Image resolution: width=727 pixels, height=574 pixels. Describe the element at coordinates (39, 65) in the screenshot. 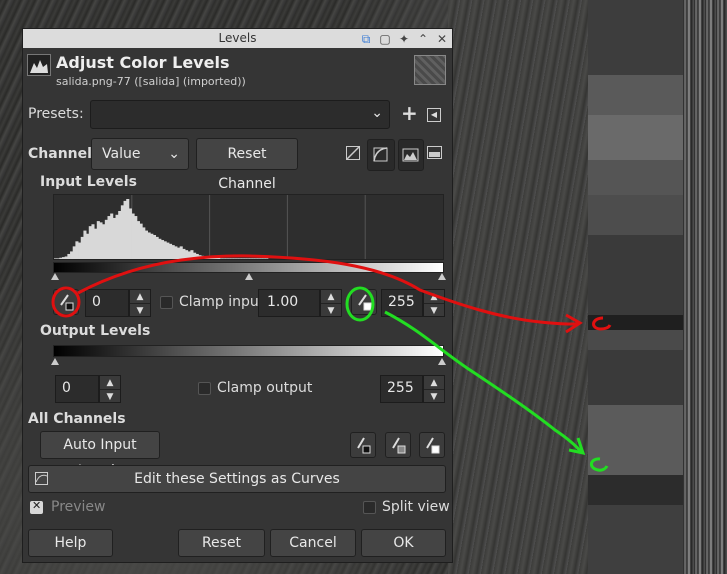

I see `levels-icon` at that location.